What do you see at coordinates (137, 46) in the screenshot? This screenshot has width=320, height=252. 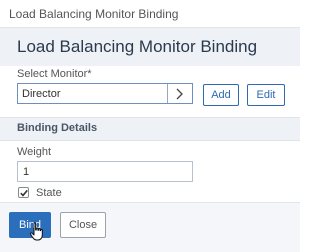 I see `page-title: Load Balancing Monitor Binding` at bounding box center [137, 46].